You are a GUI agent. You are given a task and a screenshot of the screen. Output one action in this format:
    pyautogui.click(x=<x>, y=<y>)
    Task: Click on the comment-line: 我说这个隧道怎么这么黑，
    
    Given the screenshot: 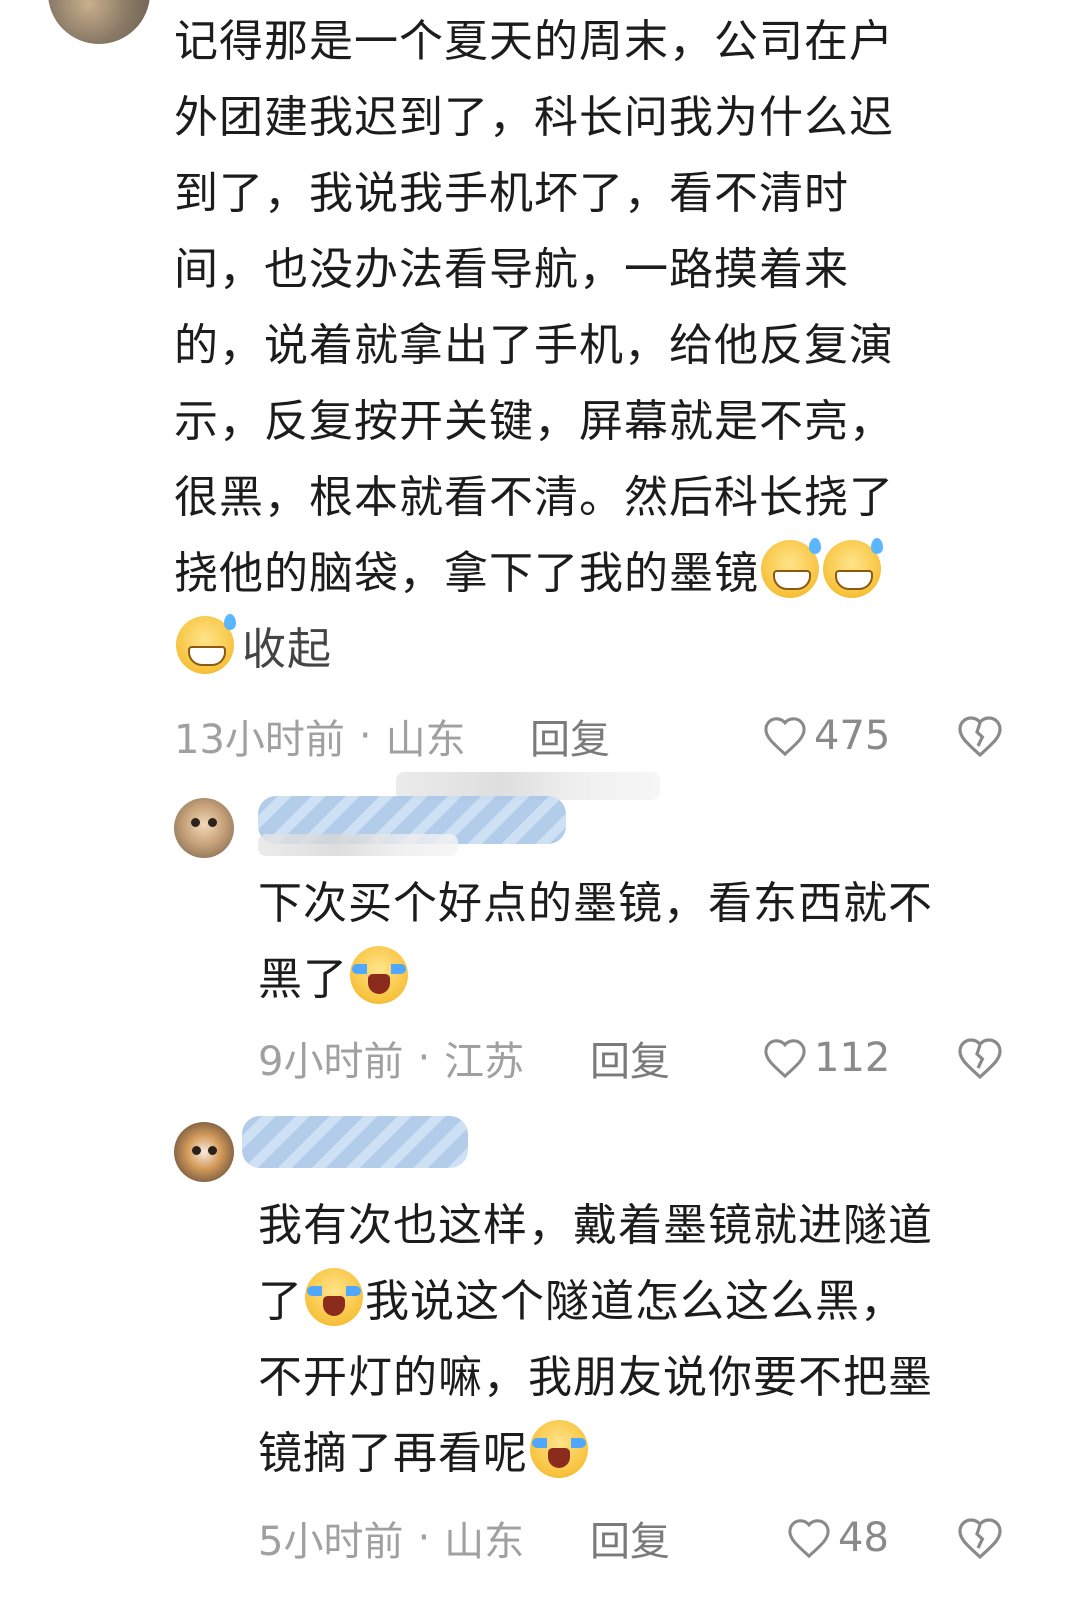 What is the action you would take?
    pyautogui.click(x=635, y=1301)
    